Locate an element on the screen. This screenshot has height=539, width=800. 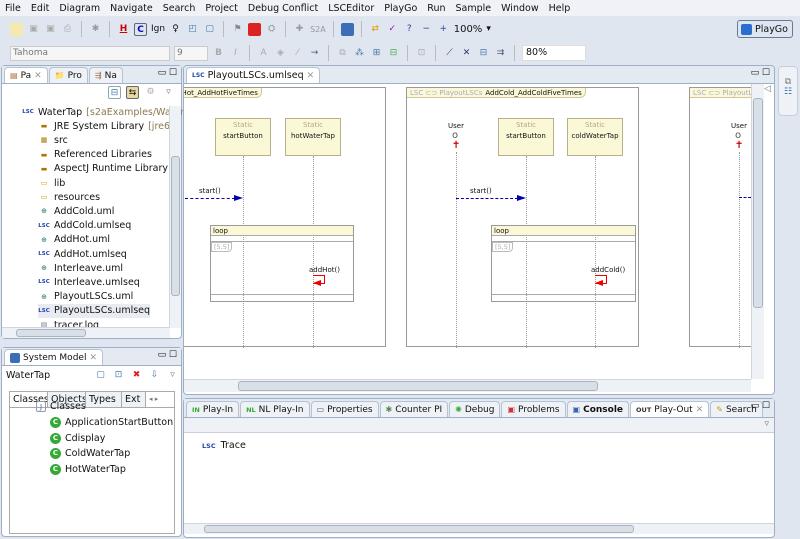
palette-toggle-icon: ◁ is located at coordinates (769, 94).